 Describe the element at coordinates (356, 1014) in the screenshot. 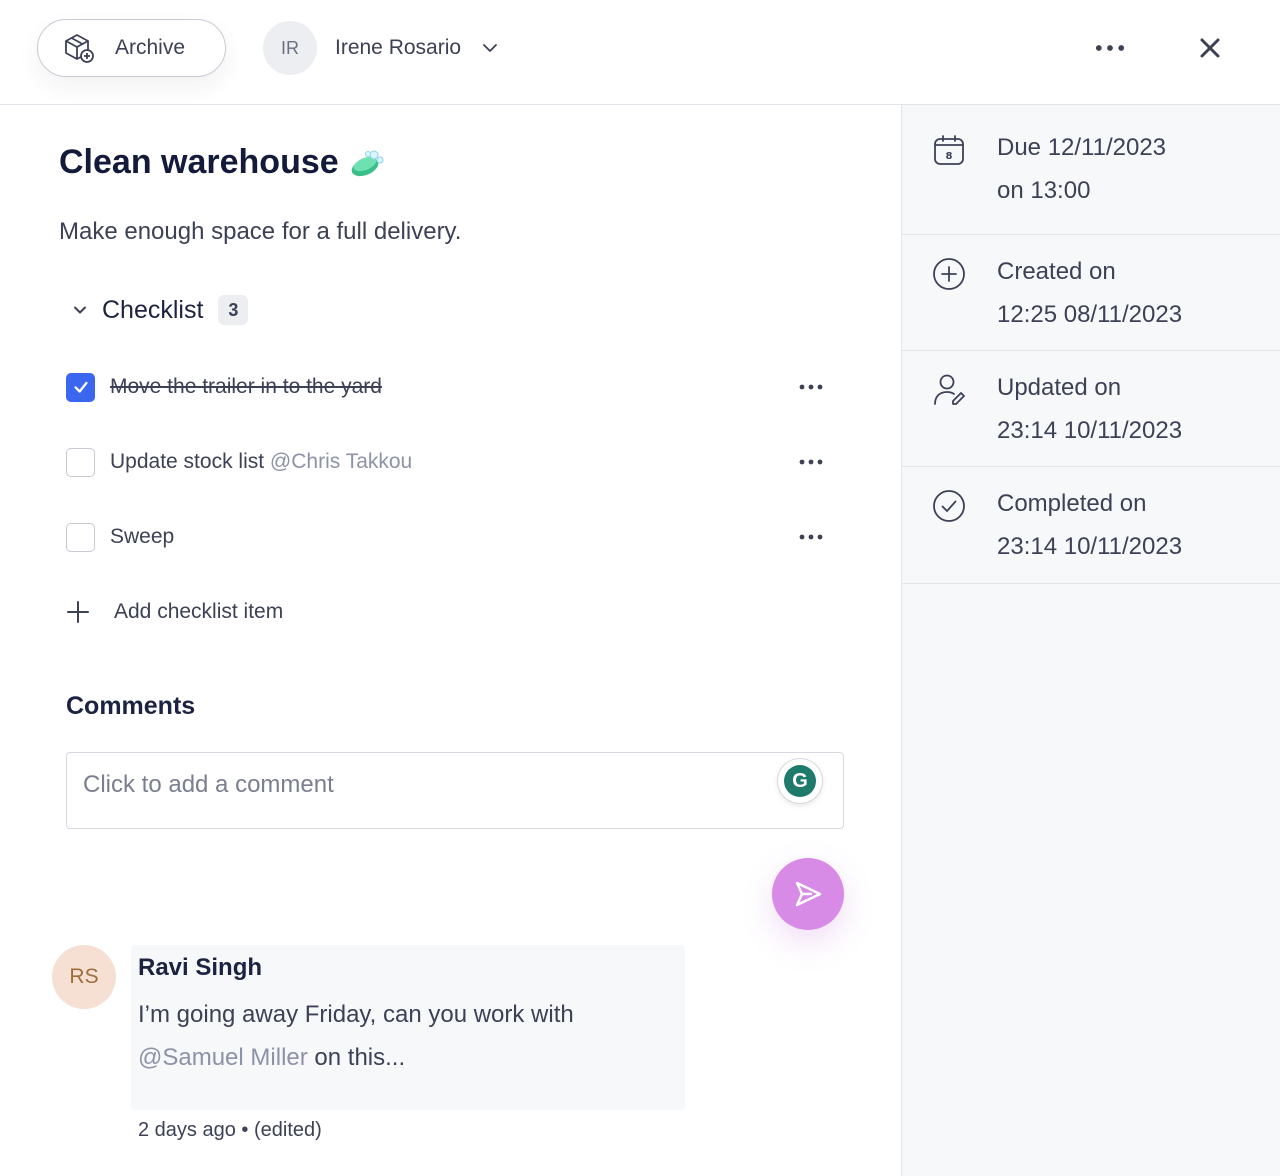

I see `comment-text-start: I’m going away Friday, can you work with` at that location.